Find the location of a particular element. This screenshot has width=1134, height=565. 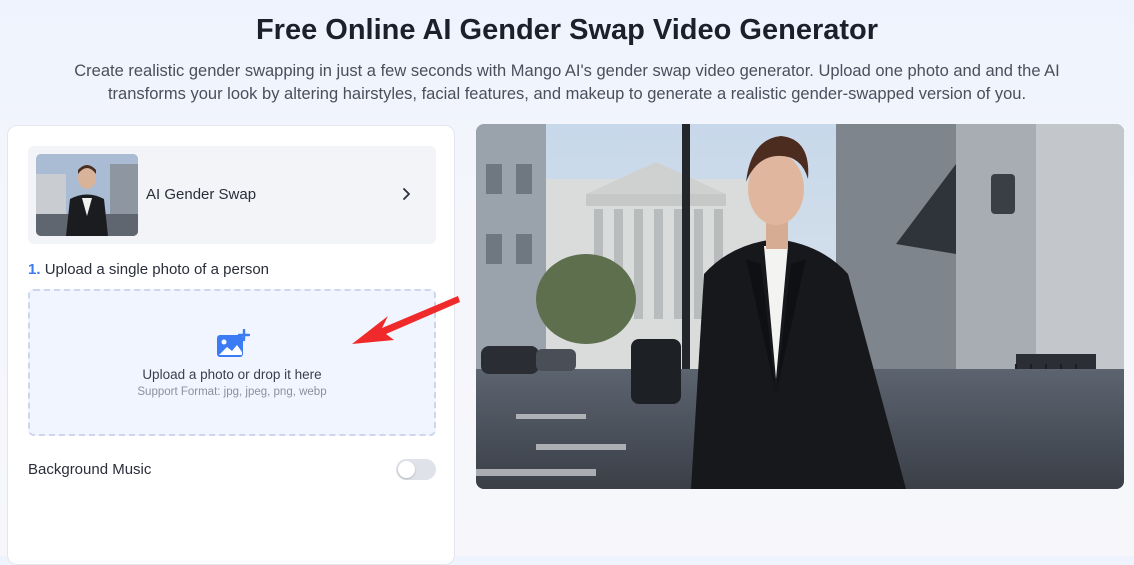

template-selector: AI Gender Swap is located at coordinates (232, 195).